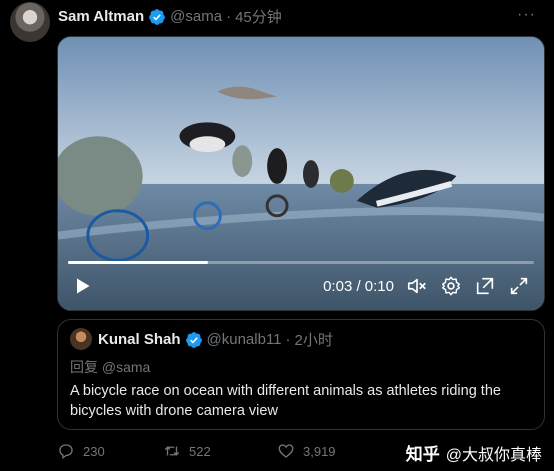 This screenshot has width=554, height=471. I want to click on author-name: Sam Altman, so click(101, 16).